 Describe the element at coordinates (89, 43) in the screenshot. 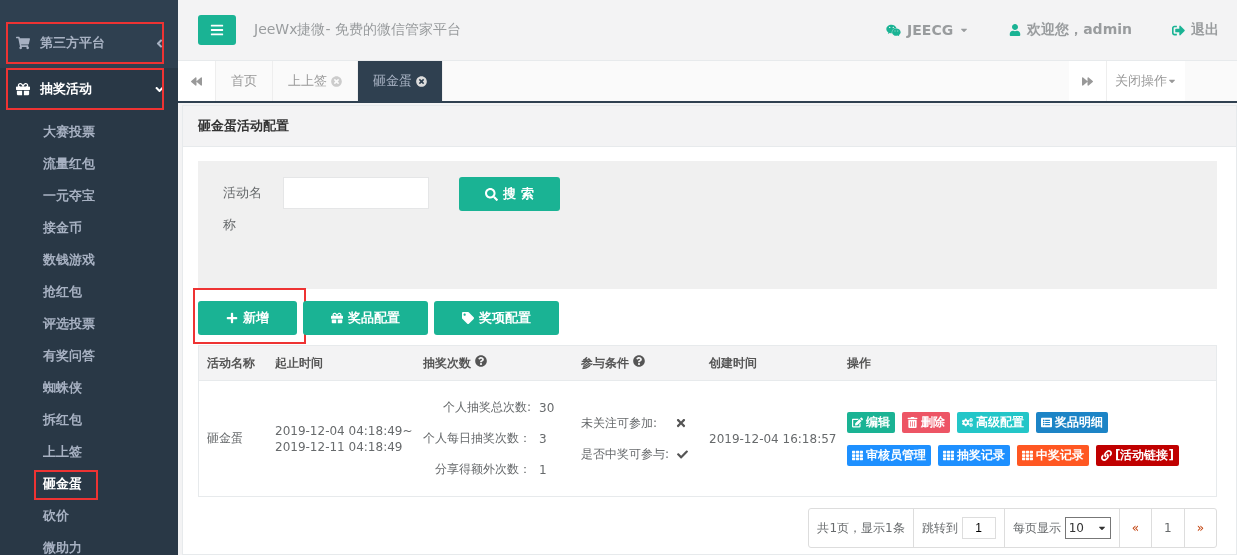

I see `sidebar-item: 第三方平台` at that location.